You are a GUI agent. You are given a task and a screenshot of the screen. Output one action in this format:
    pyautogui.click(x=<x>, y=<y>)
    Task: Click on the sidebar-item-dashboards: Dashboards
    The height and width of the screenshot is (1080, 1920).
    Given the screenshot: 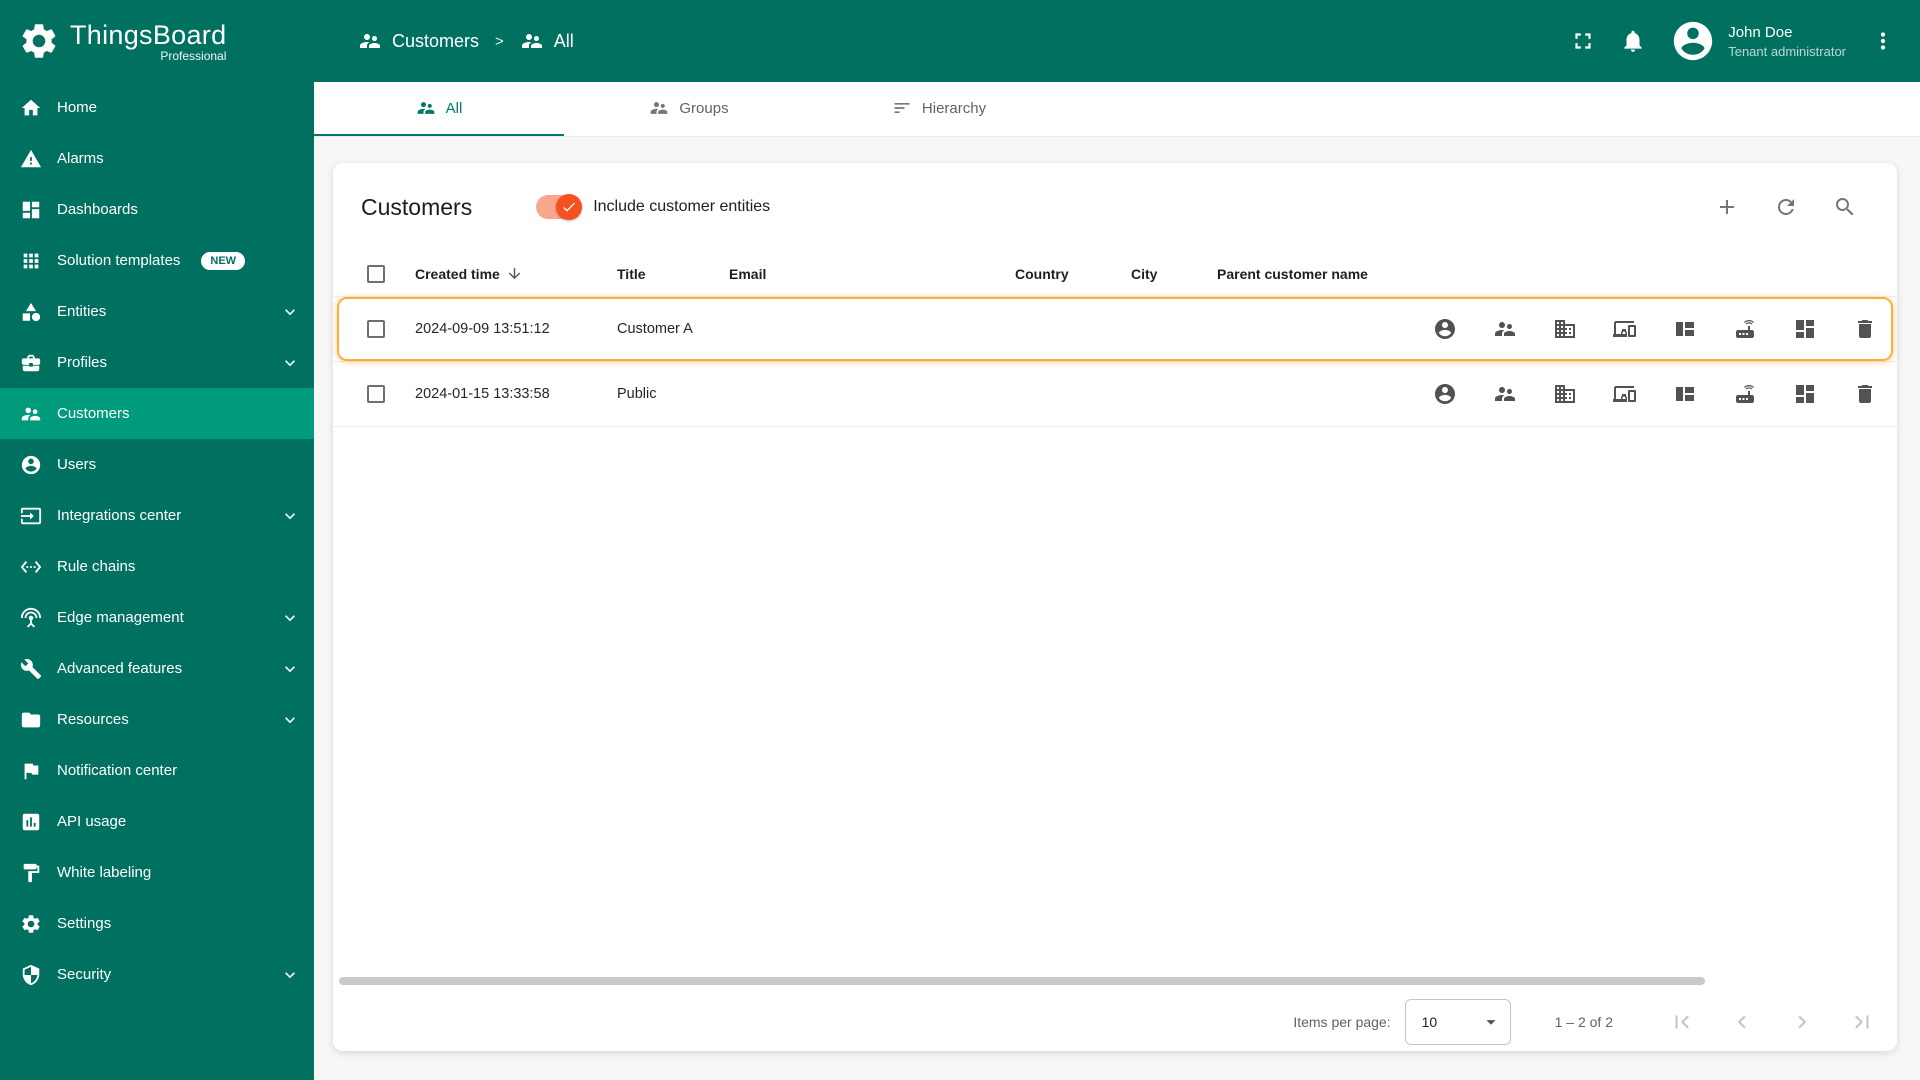 What is the action you would take?
    pyautogui.click(x=157, y=209)
    